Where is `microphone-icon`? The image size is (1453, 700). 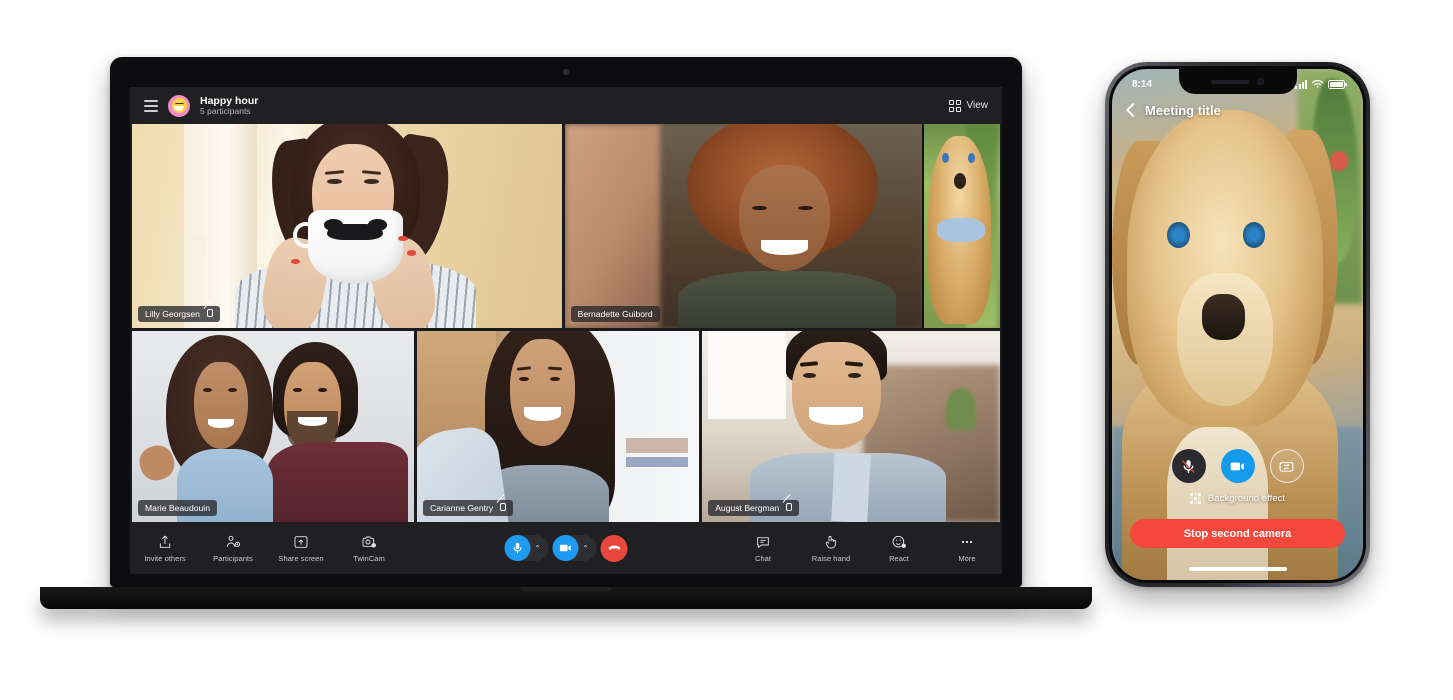
microphone-icon is located at coordinates (517, 548).